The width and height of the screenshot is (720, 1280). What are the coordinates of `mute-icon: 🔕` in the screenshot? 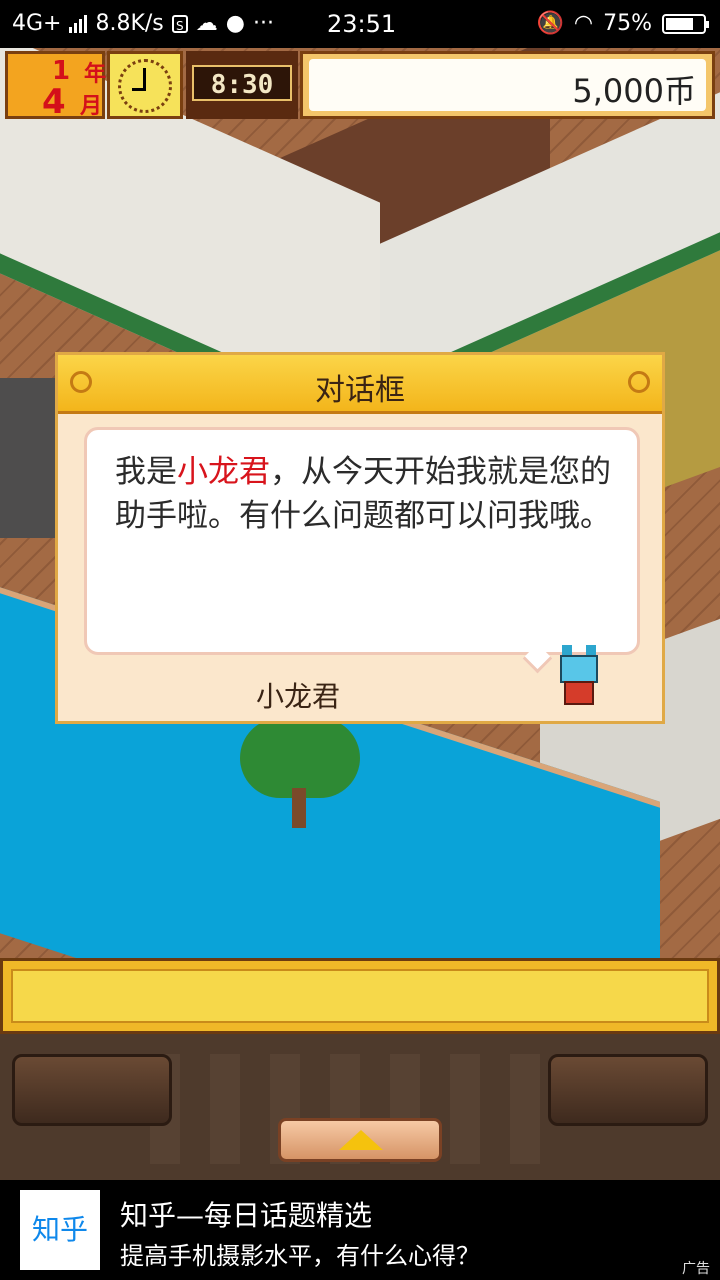 It's located at (550, 23).